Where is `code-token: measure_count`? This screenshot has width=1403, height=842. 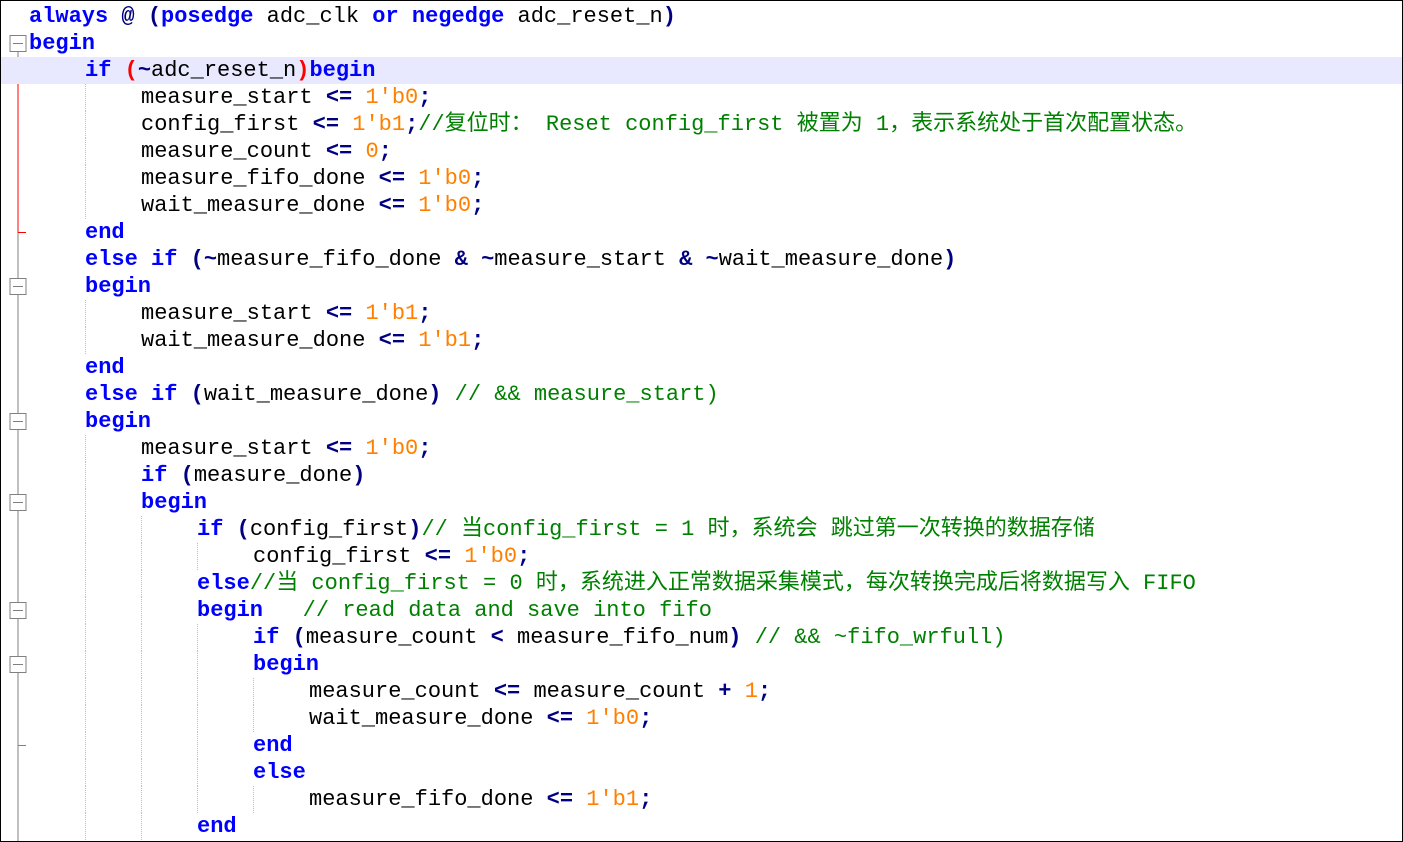 code-token: measure_count is located at coordinates (619, 691).